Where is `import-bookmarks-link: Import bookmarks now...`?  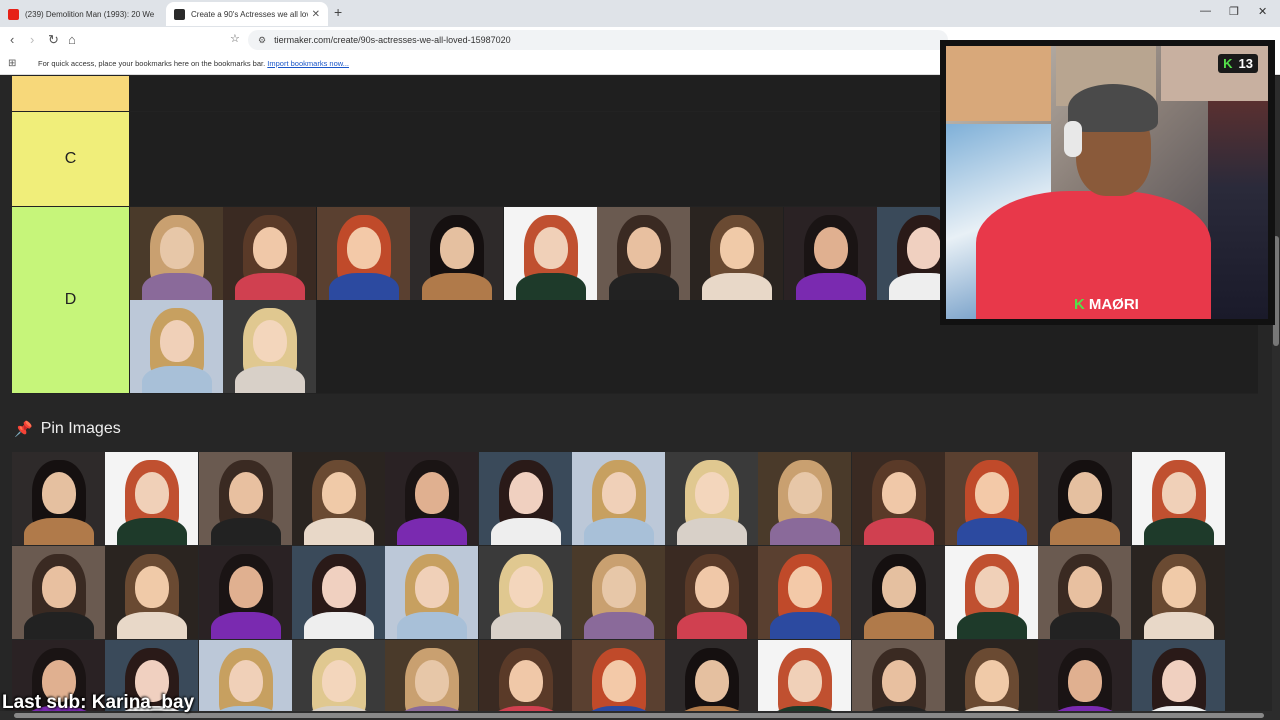 import-bookmarks-link: Import bookmarks now... is located at coordinates (308, 63).